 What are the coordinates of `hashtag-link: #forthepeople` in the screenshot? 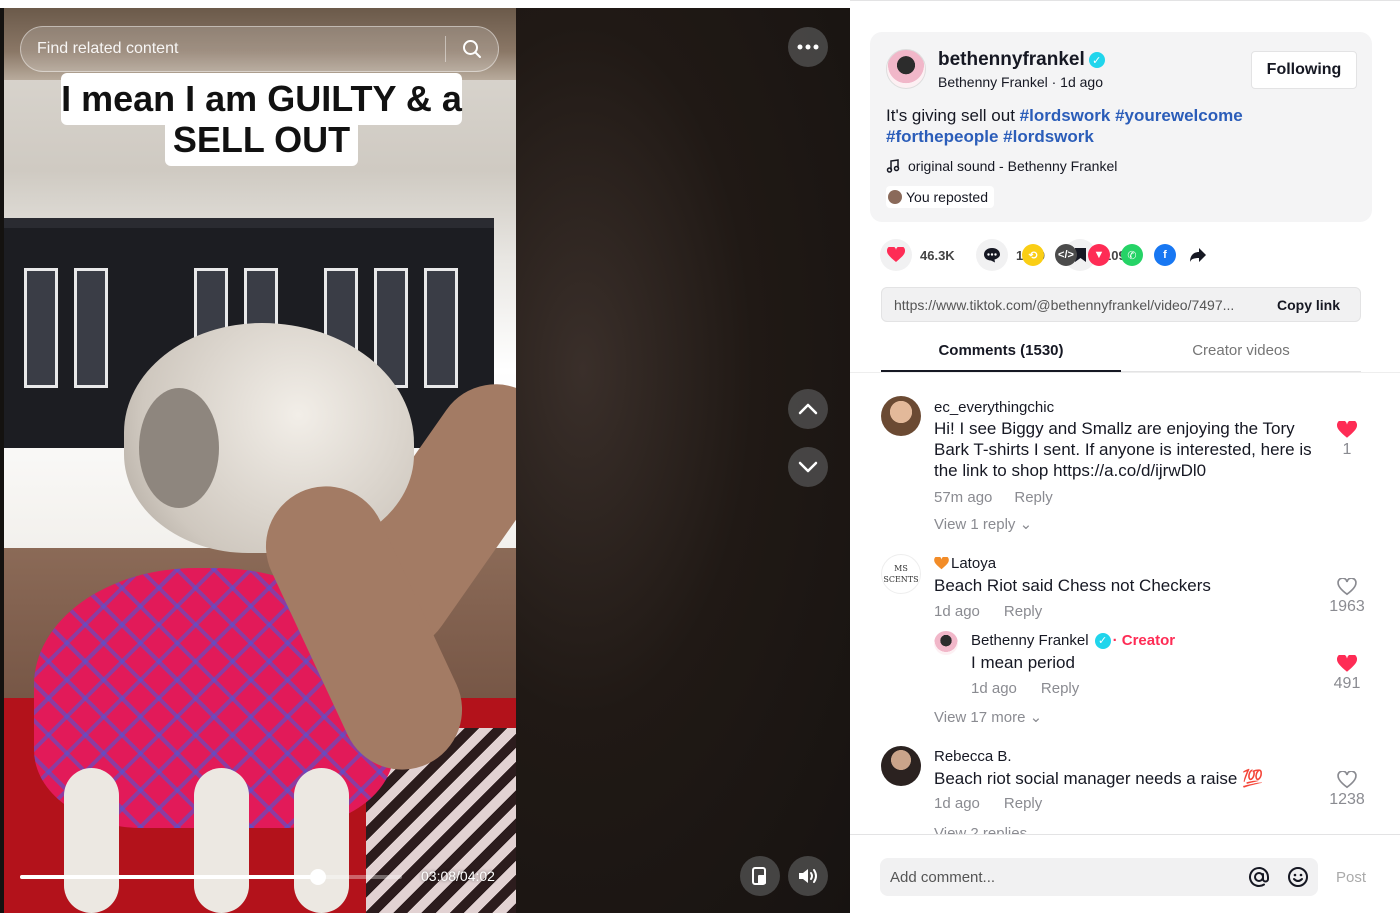 It's located at (942, 136).